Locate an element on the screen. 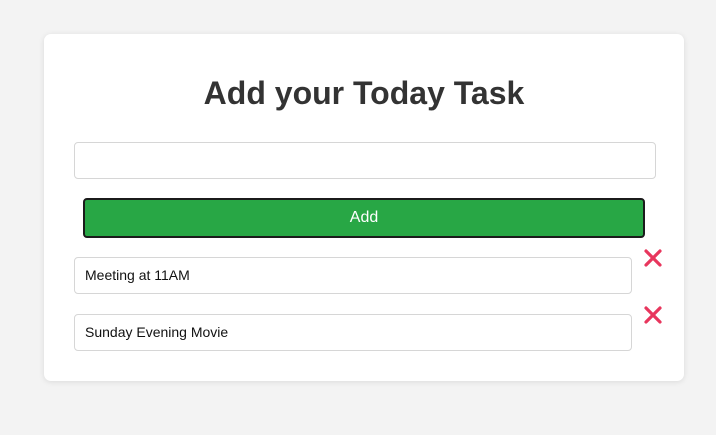  task-text: Sunday Evening Movie is located at coordinates (353, 332).